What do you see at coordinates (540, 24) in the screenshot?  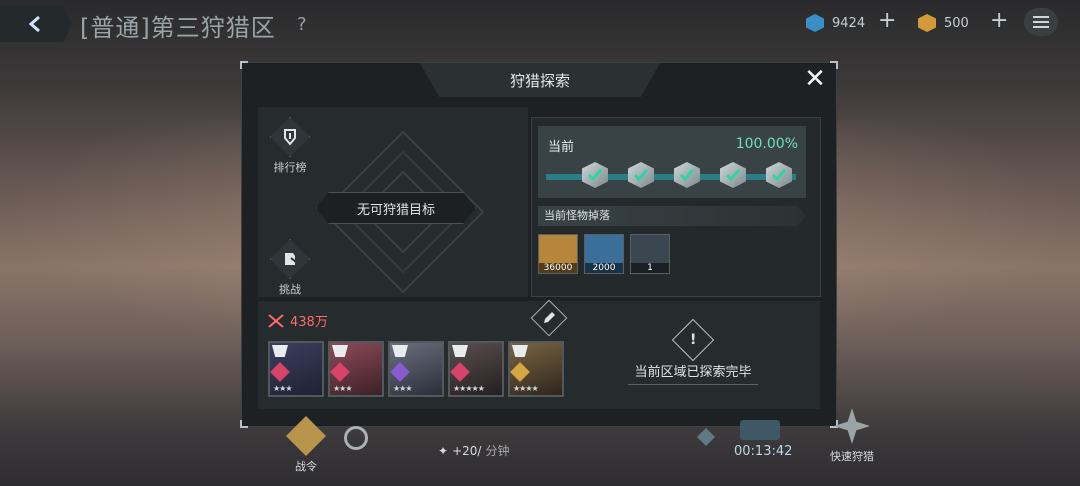 I see `top-bar: [普通]第三狩猎区 ? 9424 + 500 +` at bounding box center [540, 24].